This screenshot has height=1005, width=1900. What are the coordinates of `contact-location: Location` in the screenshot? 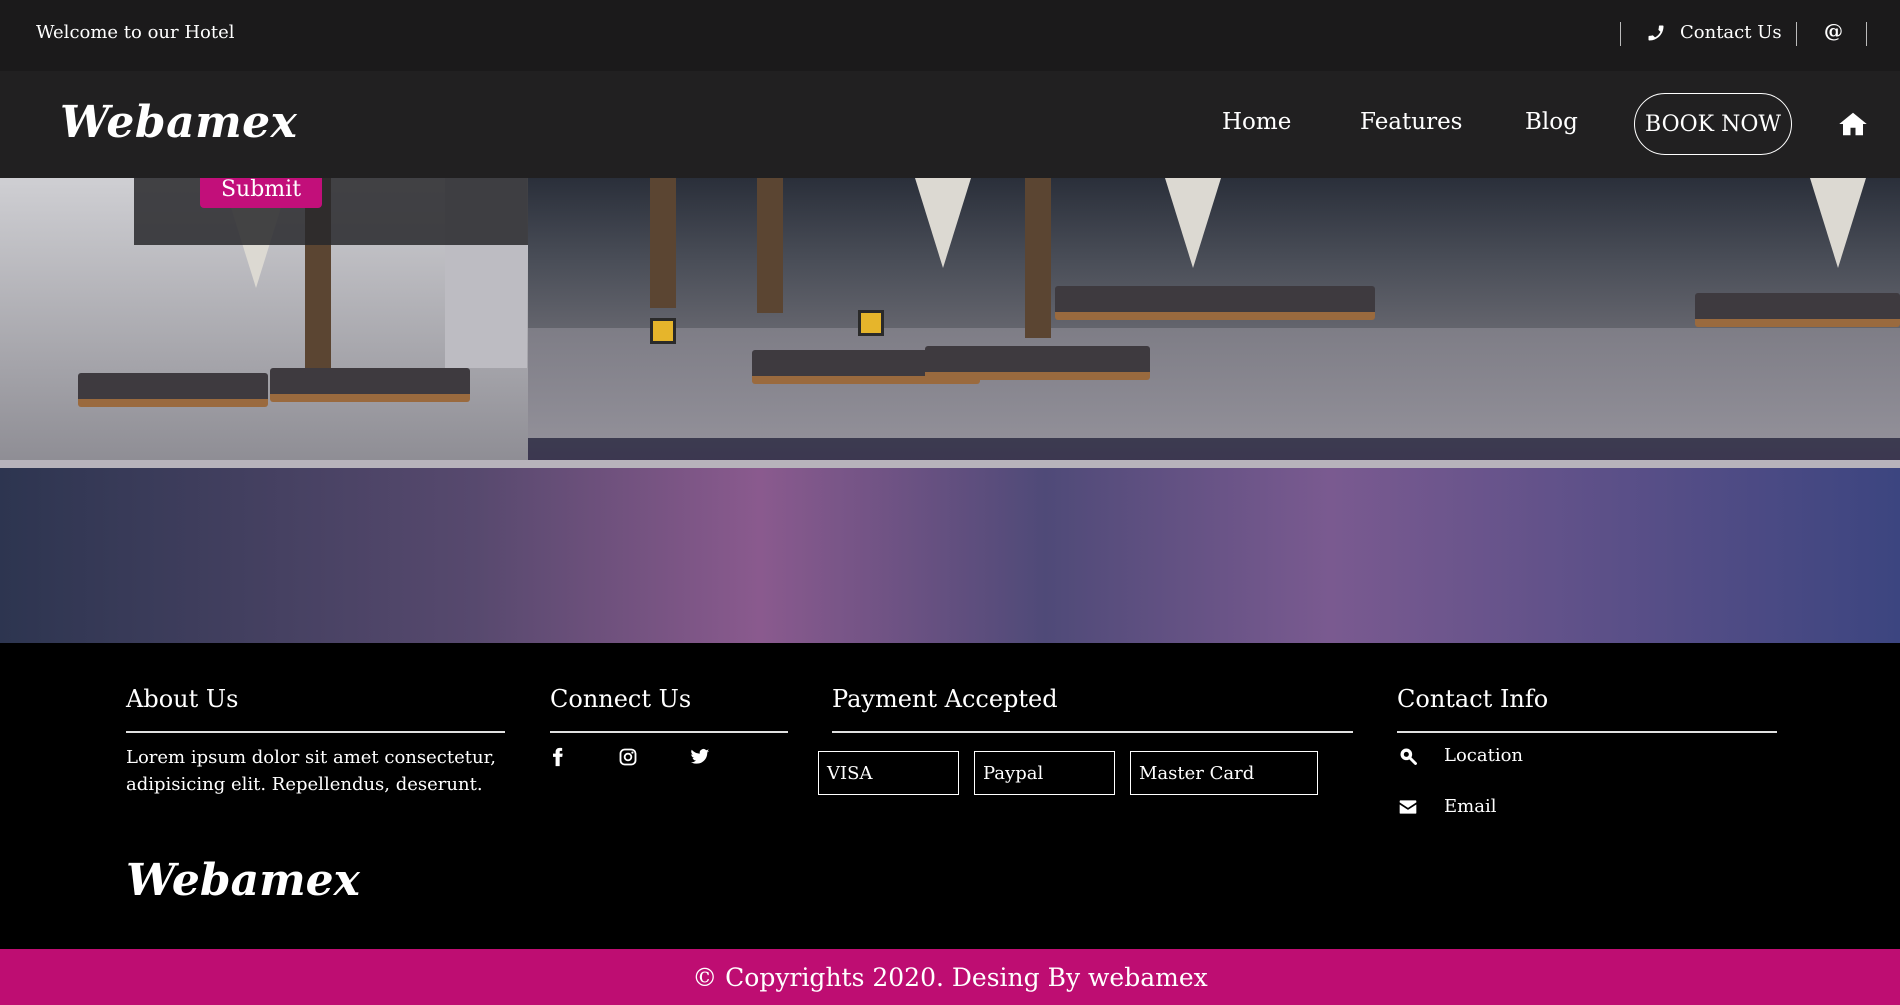 It's located at (1460, 755).